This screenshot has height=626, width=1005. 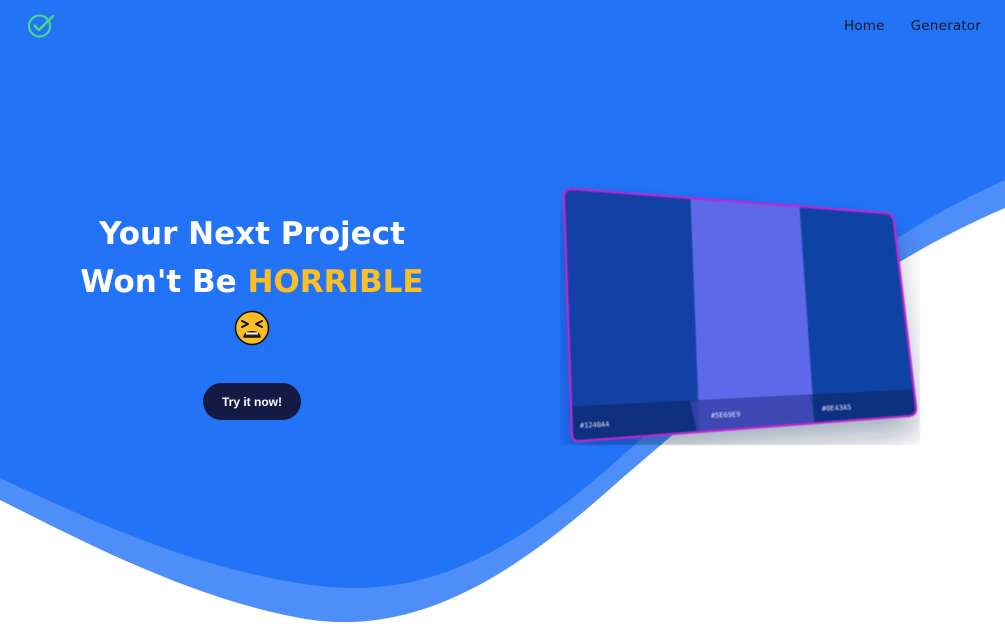 I want to click on check-circle-icon, so click(x=41, y=26).